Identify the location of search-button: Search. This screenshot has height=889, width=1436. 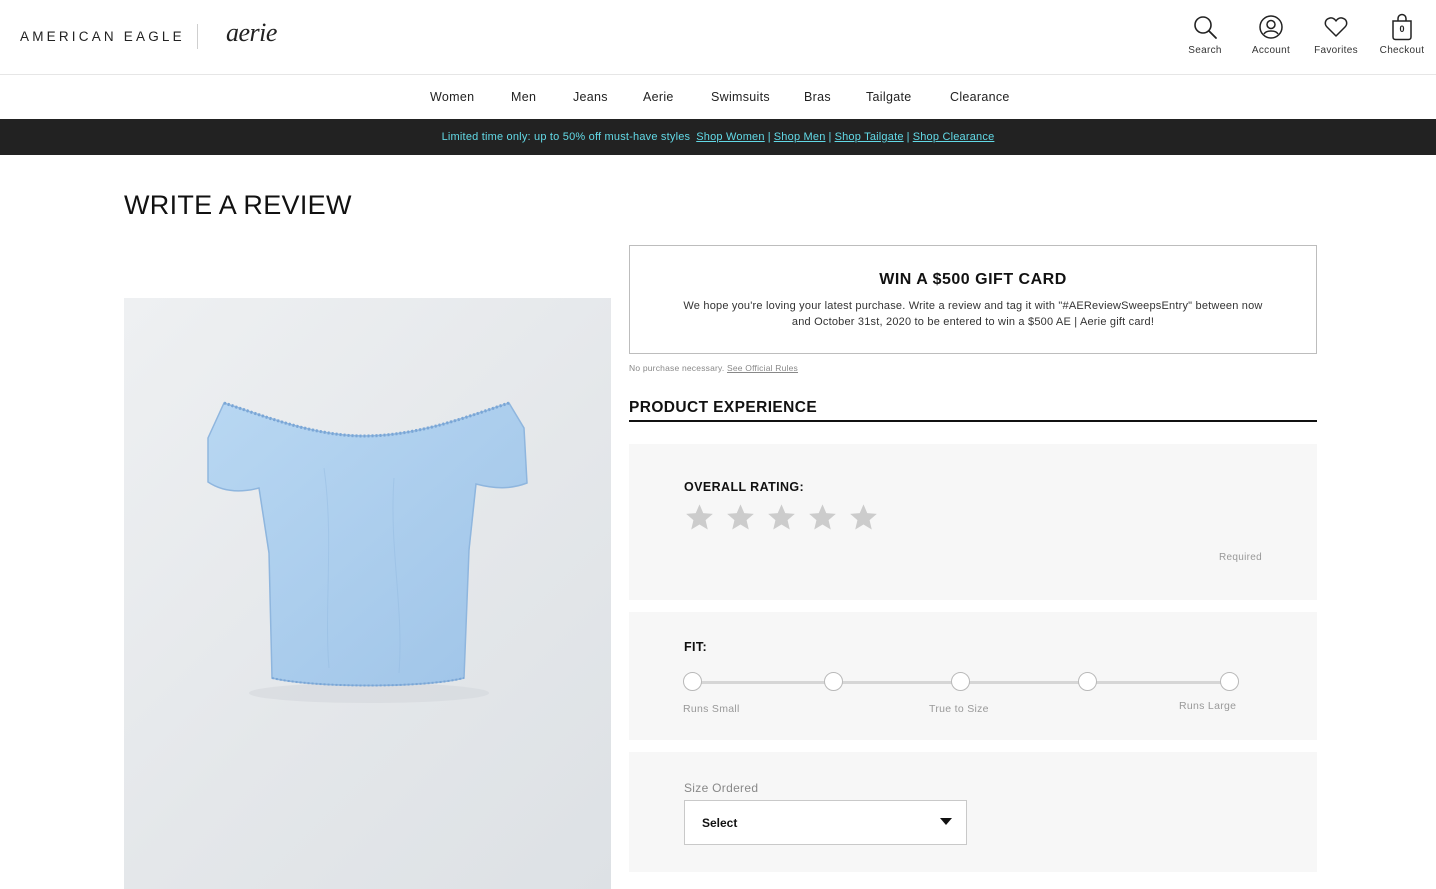
(1205, 34).